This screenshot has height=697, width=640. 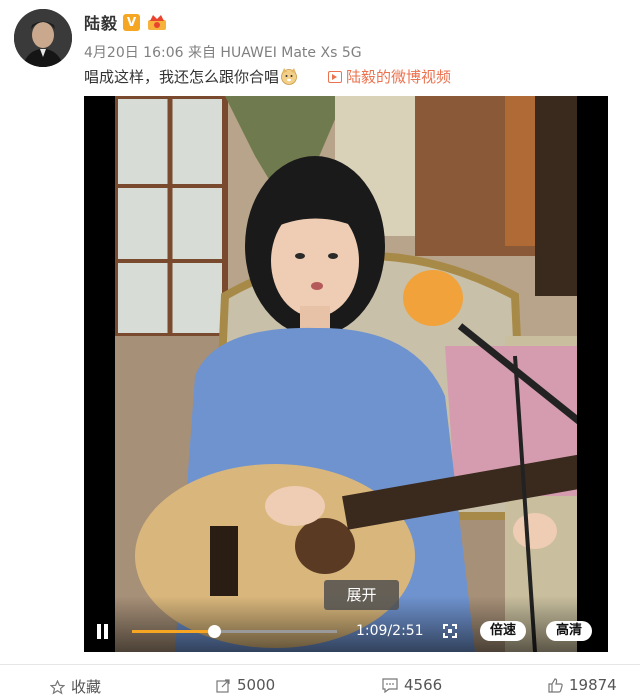 I want to click on post-meta: 4月20日 16:06 来自 HUAWEI Mate Xs 5G, so click(x=223, y=53).